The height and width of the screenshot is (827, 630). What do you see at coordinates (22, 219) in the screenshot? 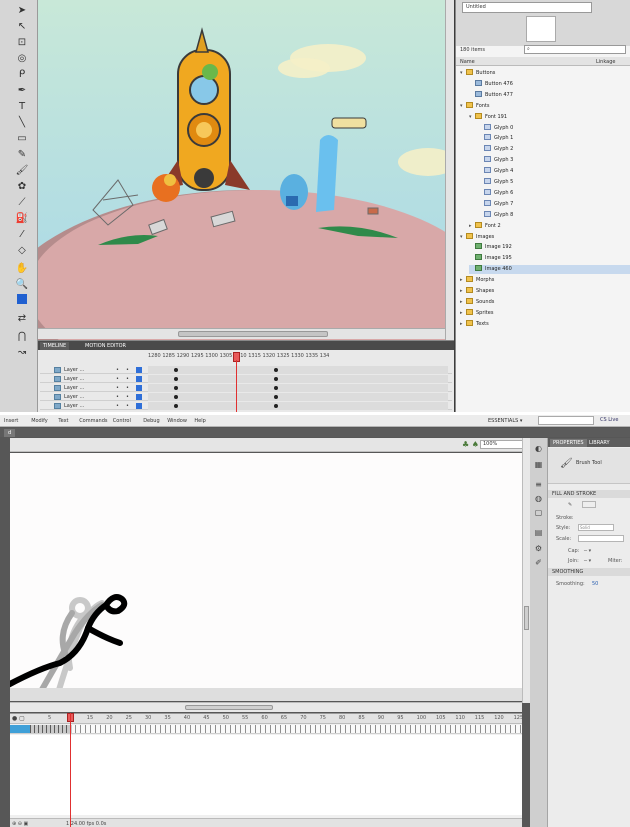
I see `paint-bucket-icon: ⛽` at bounding box center [22, 219].